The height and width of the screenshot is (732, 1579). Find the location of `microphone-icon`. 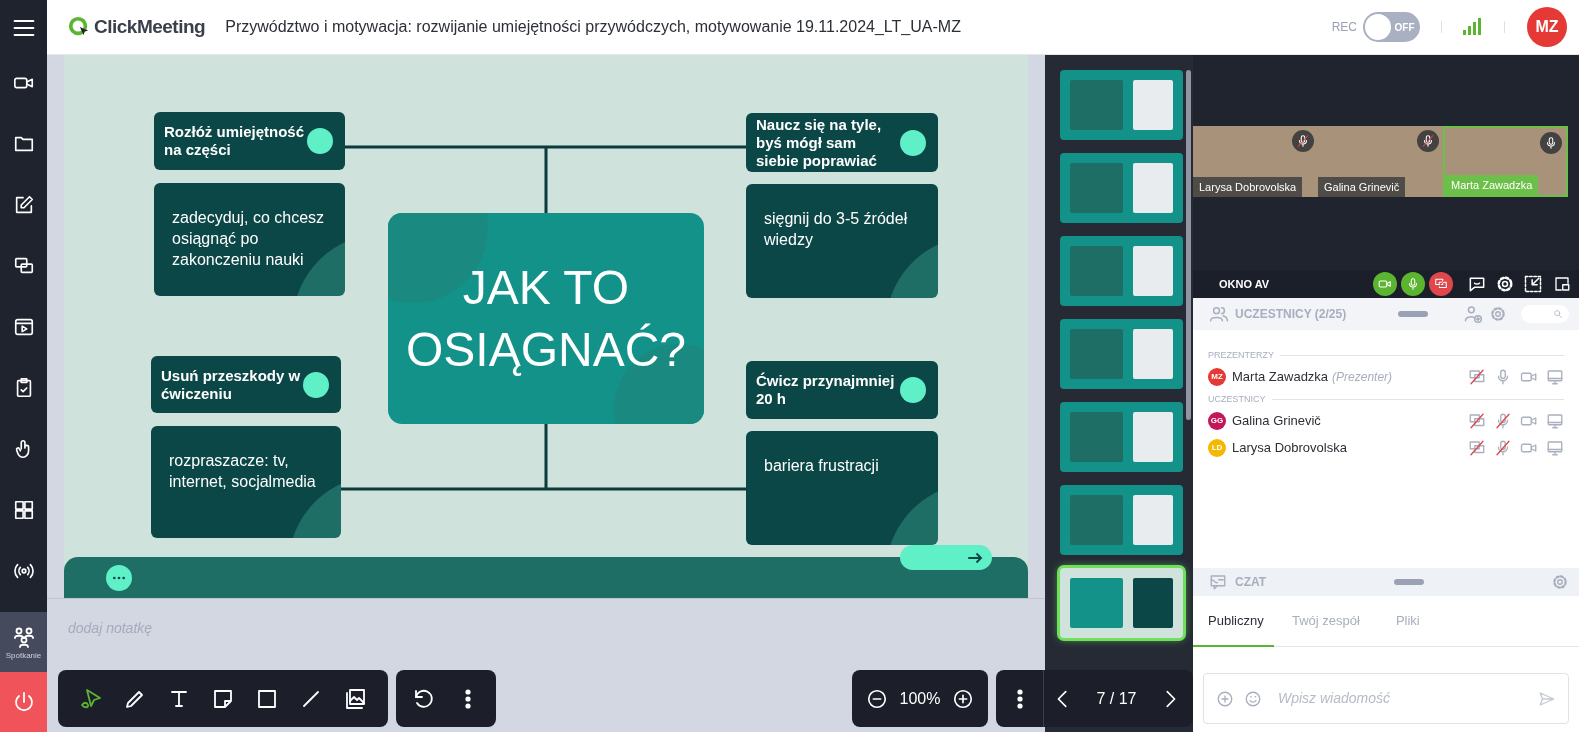

microphone-icon is located at coordinates (1413, 284).